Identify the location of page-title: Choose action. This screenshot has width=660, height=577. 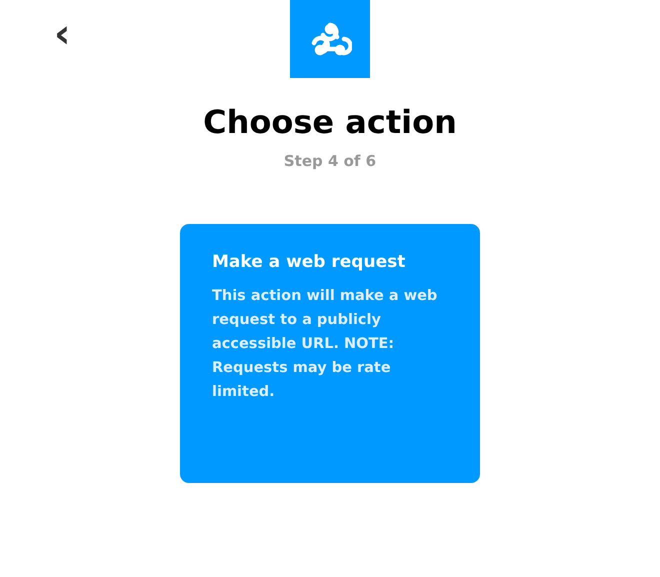
(330, 122).